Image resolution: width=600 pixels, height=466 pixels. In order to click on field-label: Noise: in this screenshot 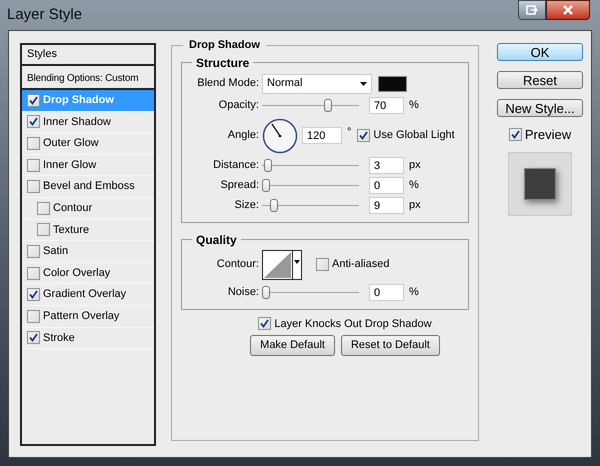, I will do `click(243, 292)`.